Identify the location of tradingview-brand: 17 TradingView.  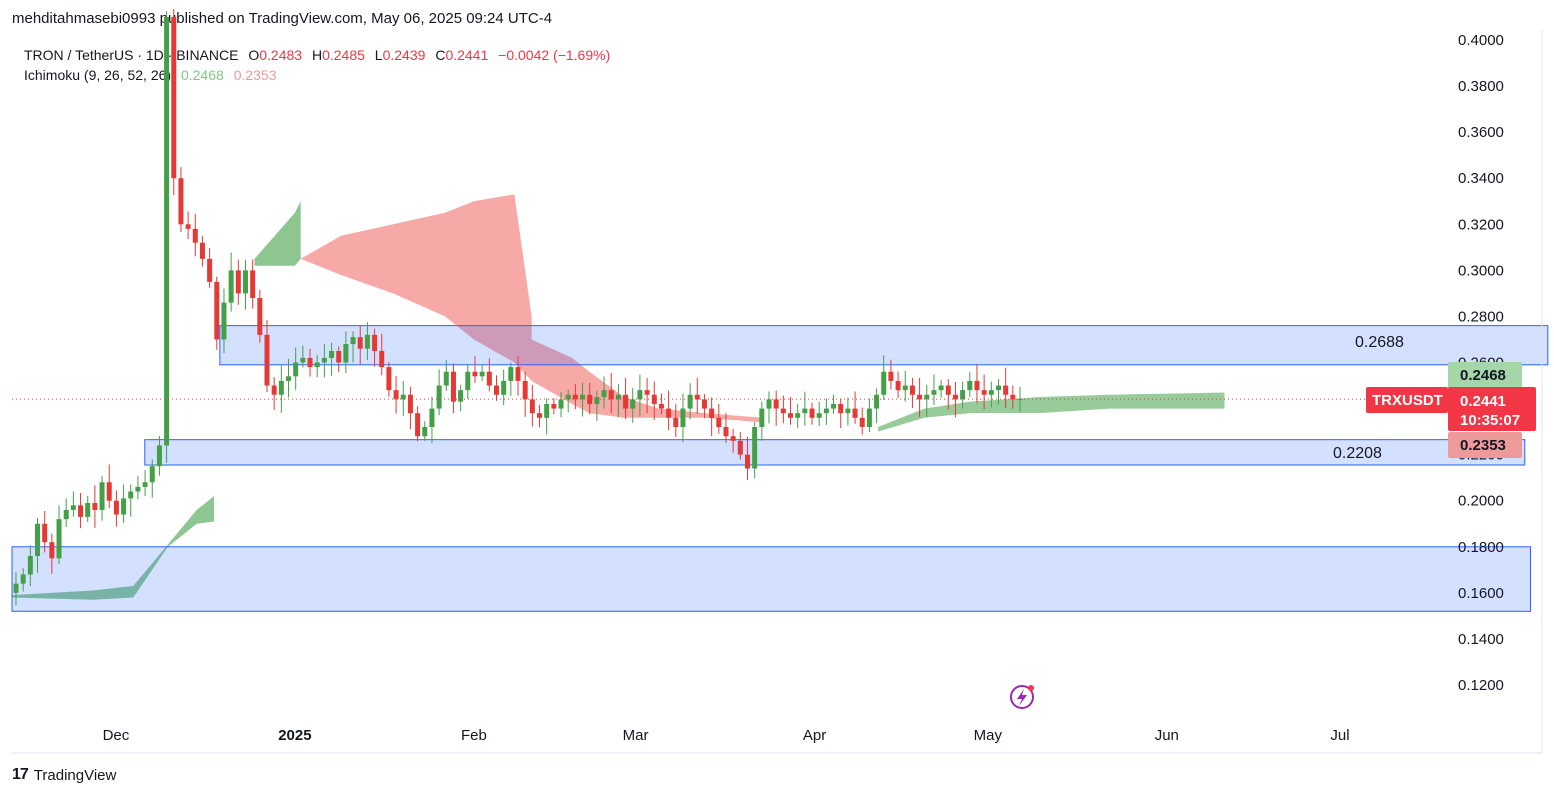
(64, 775).